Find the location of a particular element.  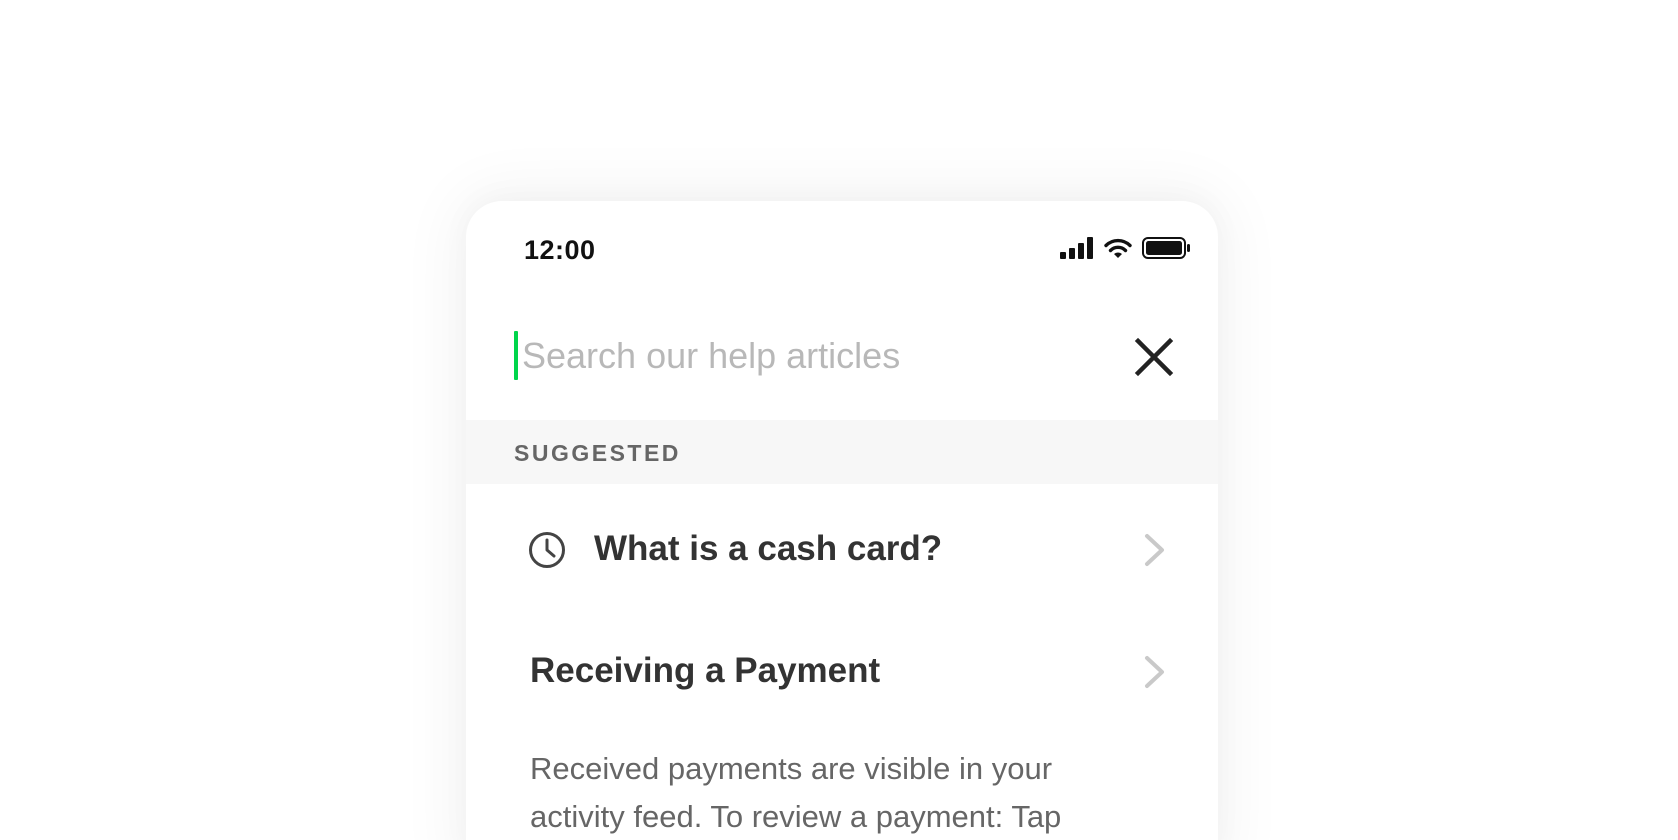

text-caret is located at coordinates (516, 355).